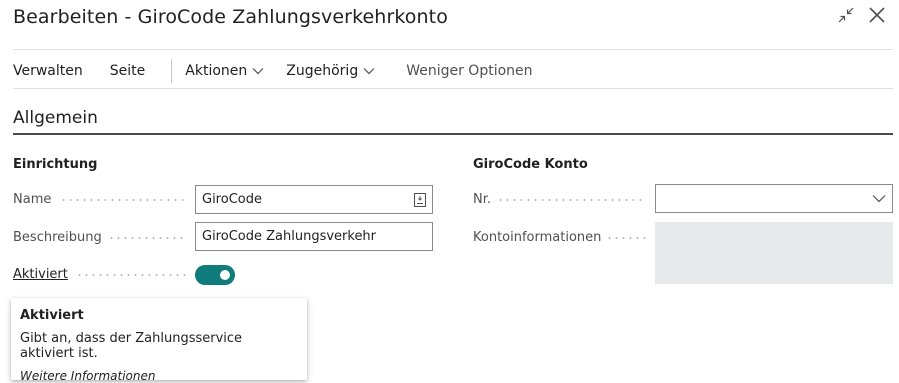 The image size is (899, 383). Describe the element at coordinates (215, 275) in the screenshot. I see `enabled-toggle` at that location.